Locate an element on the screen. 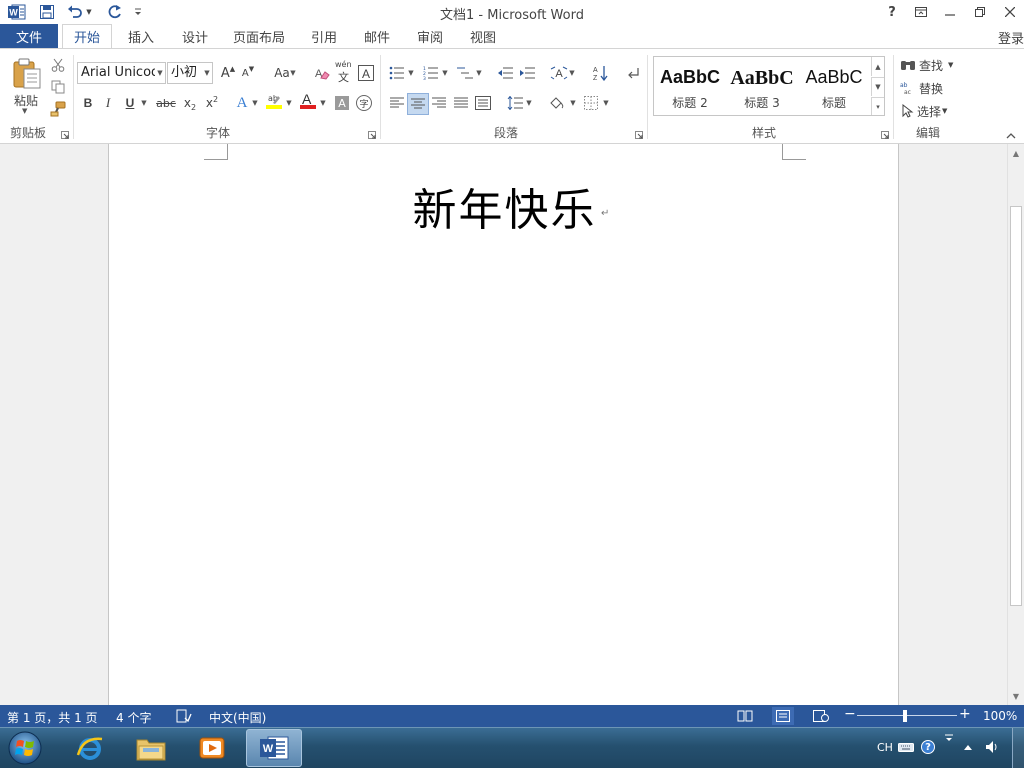 This screenshot has height=768, width=1024. svg-text: ac is located at coordinates (907, 92).